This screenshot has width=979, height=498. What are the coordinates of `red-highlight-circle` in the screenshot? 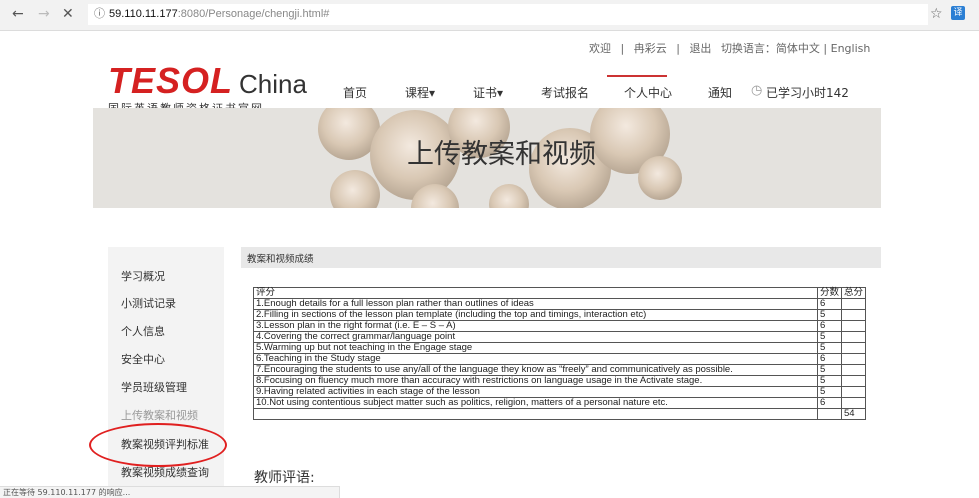 It's located at (158, 445).